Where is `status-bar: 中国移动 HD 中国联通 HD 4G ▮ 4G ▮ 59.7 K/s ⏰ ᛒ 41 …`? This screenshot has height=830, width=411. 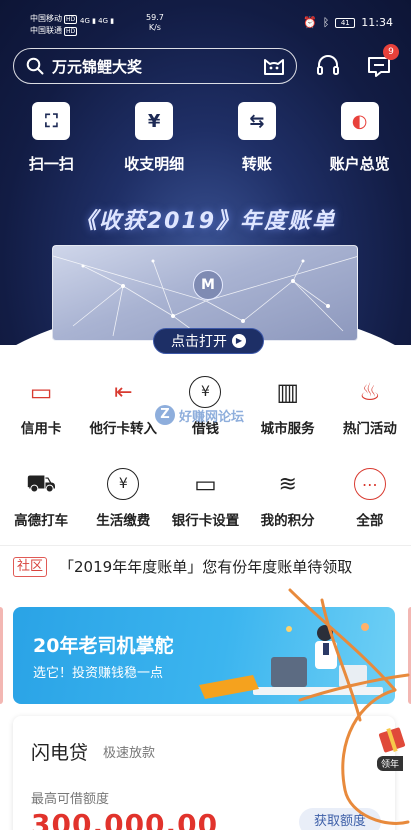
status-bar: 中国移动 HD 中国联通 HD 4G ▮ 4G ▮ 59.7 K/s ⏰ ᛒ 41 … is located at coordinates (205, 20).